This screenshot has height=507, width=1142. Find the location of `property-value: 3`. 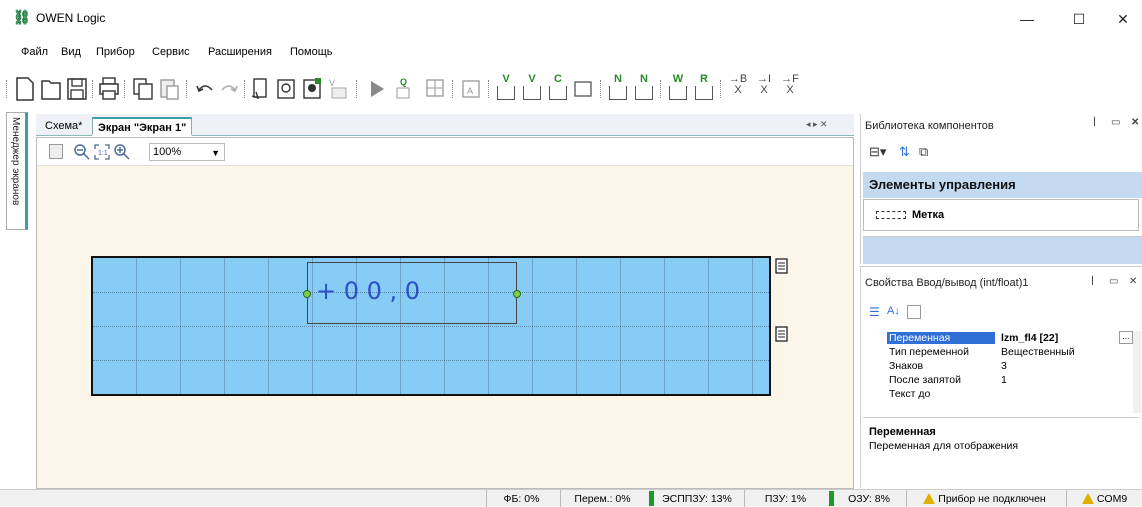

property-value: 3 is located at coordinates (1004, 366).